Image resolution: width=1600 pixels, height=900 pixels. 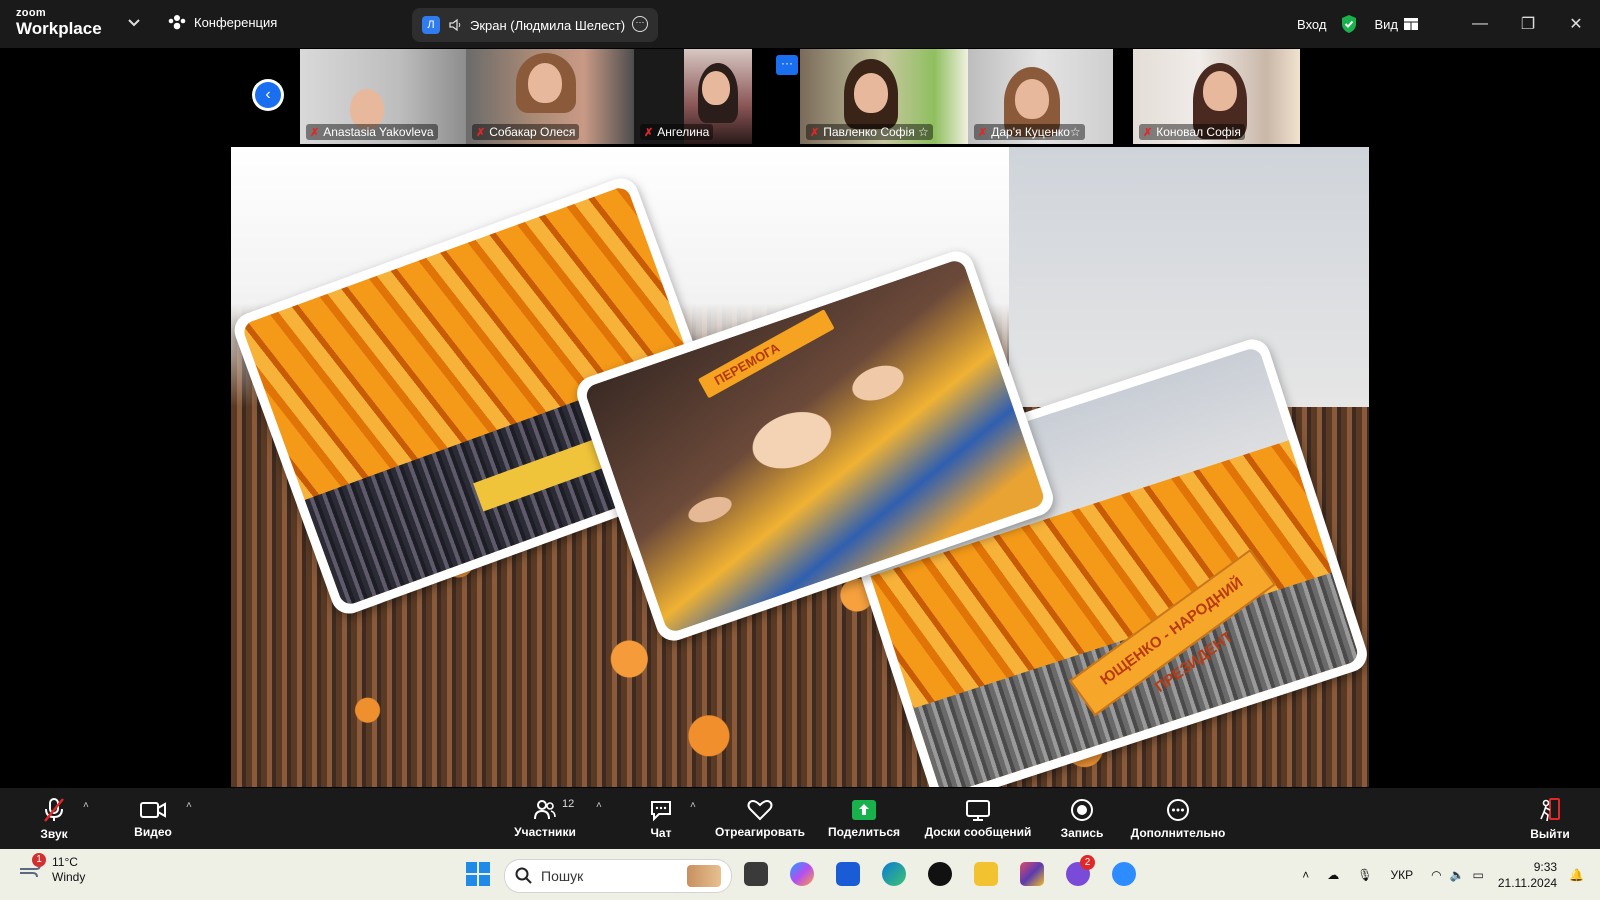 I want to click on audio-options-caret: ˄, so click(x=86, y=805).